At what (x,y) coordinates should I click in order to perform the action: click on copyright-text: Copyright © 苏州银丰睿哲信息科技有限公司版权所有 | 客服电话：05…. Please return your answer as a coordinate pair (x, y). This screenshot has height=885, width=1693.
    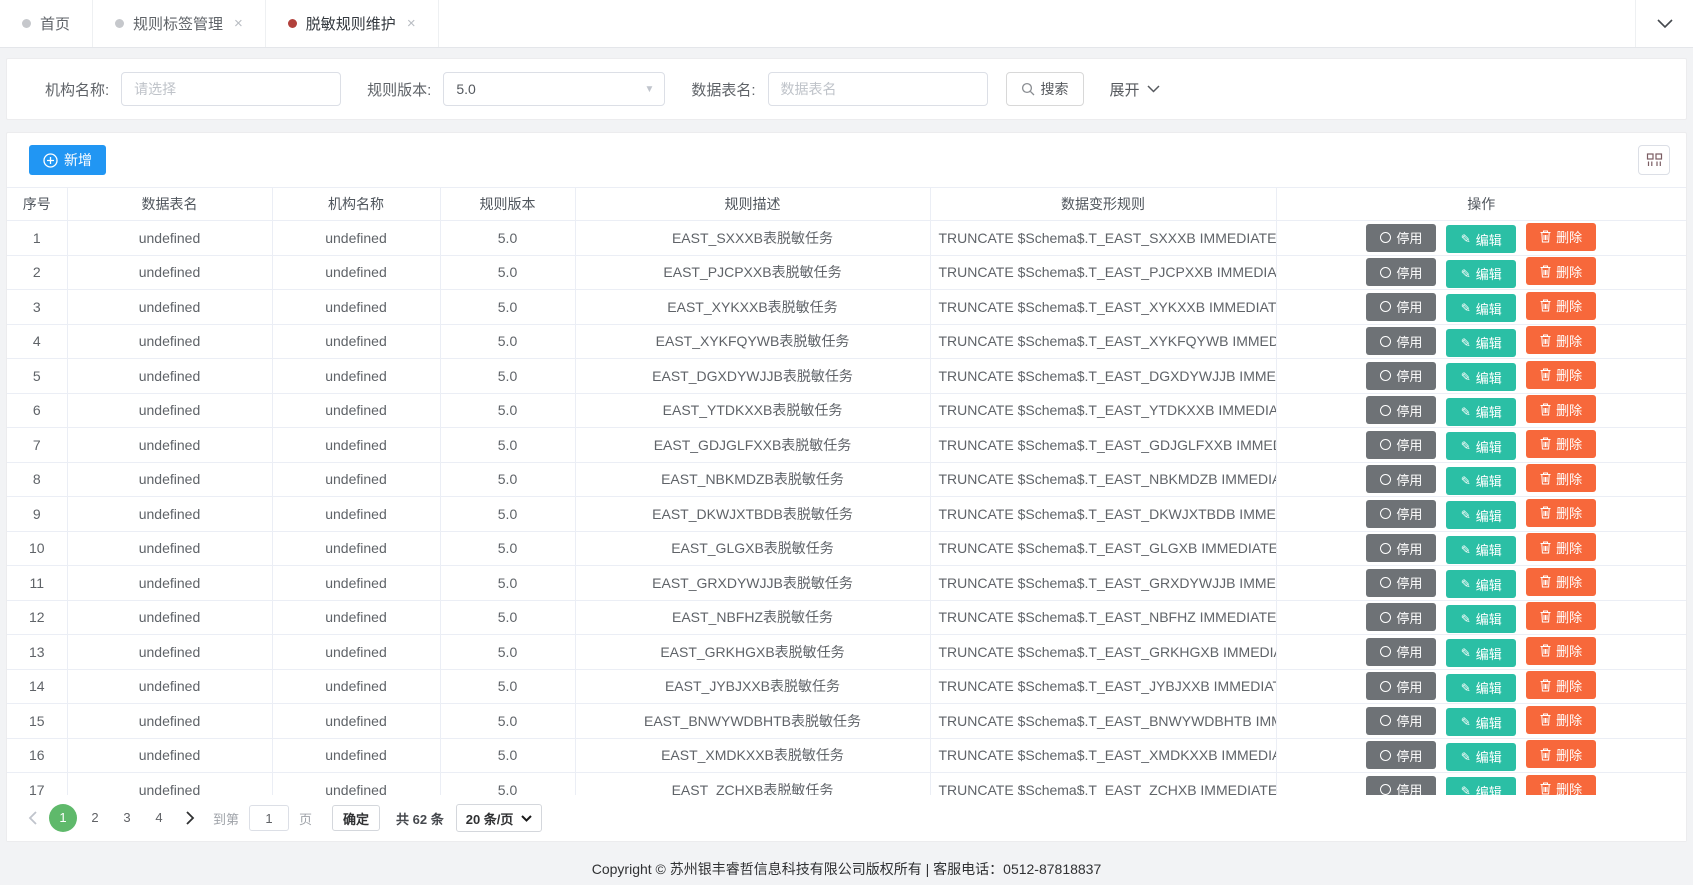
    Looking at the image, I should click on (846, 869).